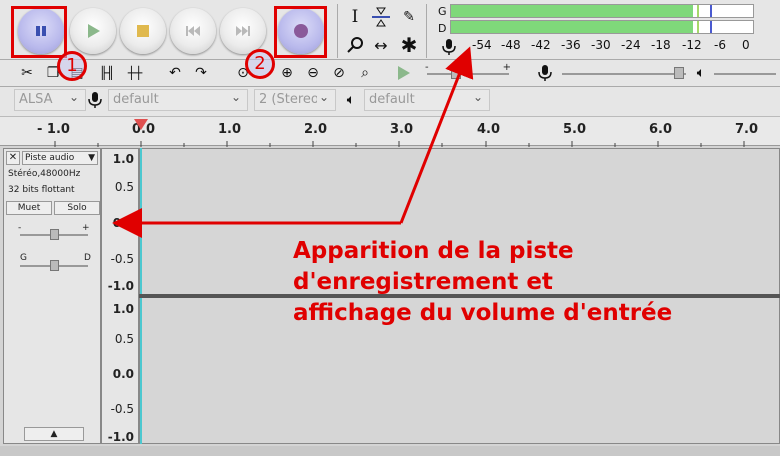  I want to click on arrow-to-meter, so click(436, 135).